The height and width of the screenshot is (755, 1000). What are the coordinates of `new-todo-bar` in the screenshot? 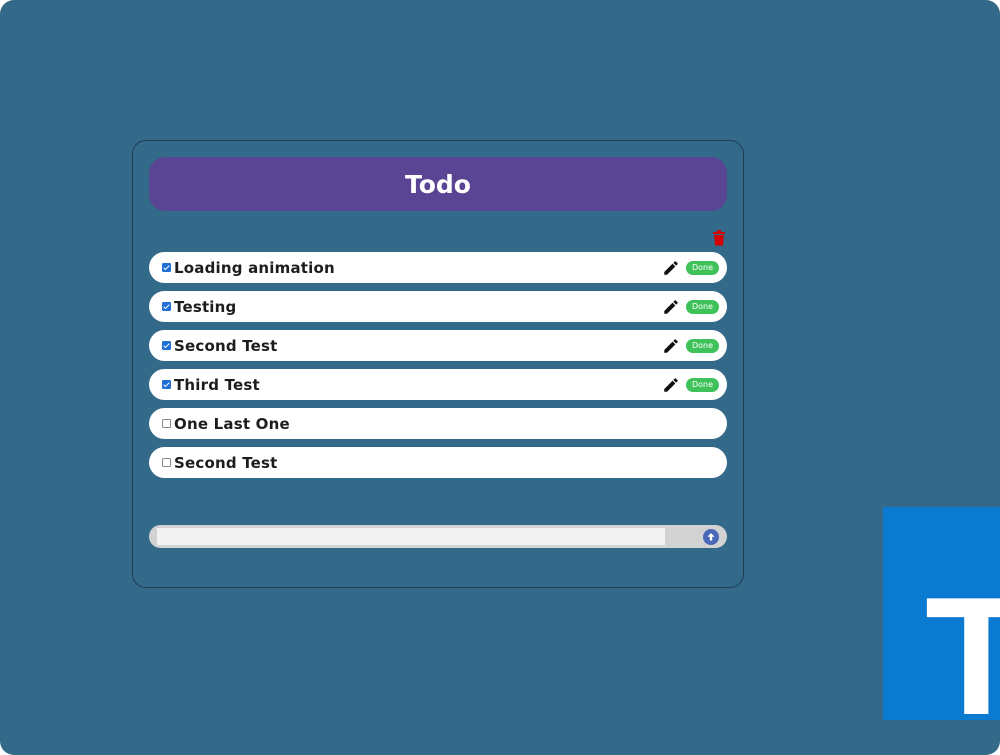 It's located at (438, 536).